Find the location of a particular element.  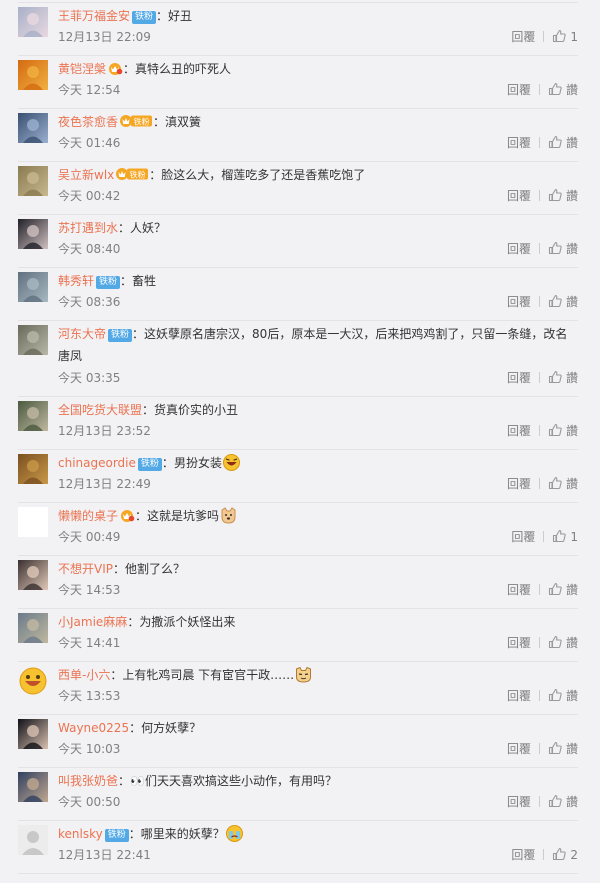

comment-item: chinageordie 铁粉 ：男扮女装 12月13日 22:49 回覆 讚 is located at coordinates (298, 476).